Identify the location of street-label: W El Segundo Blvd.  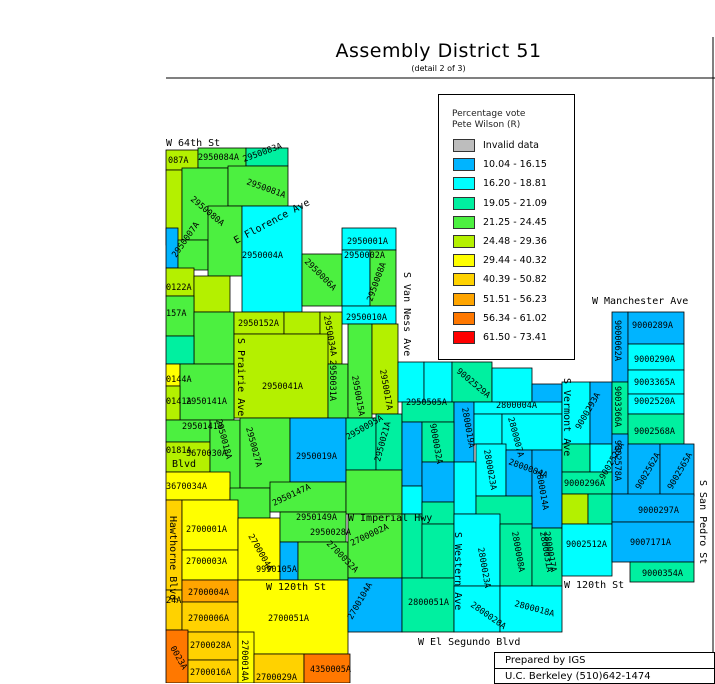
(469, 642).